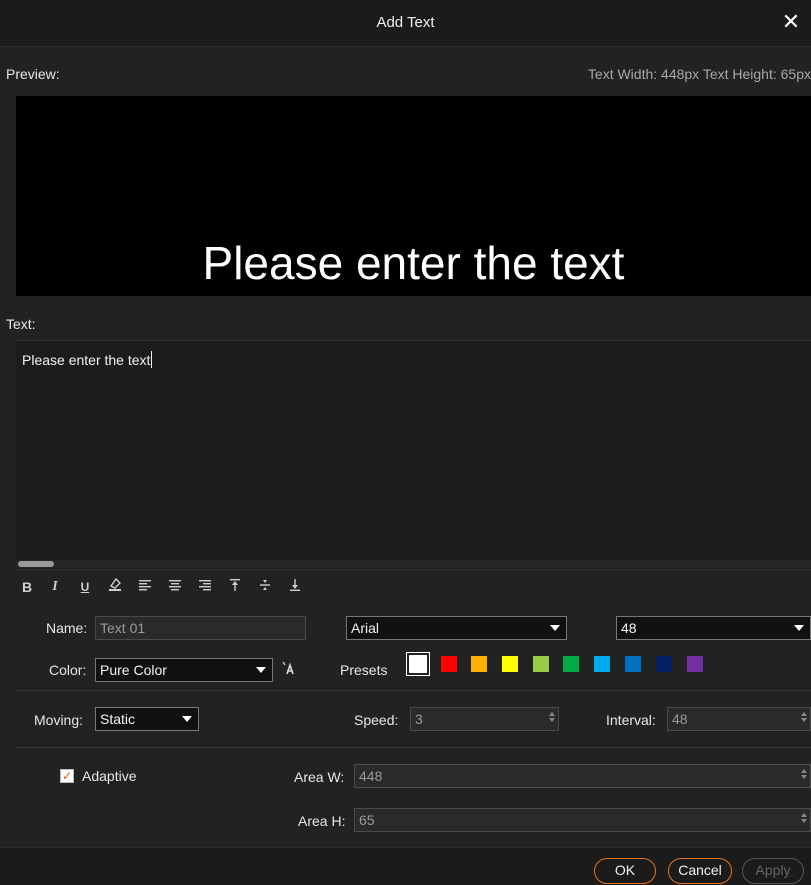  Describe the element at coordinates (631, 720) in the screenshot. I see `interval-label: Interval:` at that location.